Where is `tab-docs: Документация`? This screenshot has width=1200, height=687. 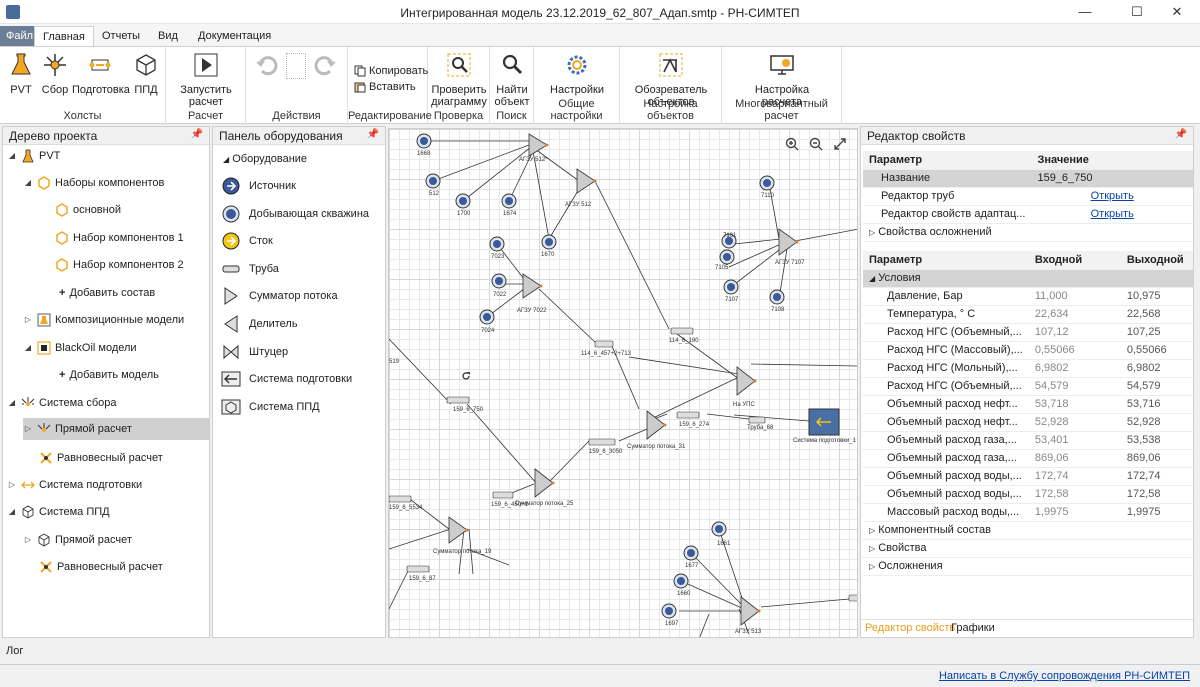 tab-docs: Документация is located at coordinates (234, 36).